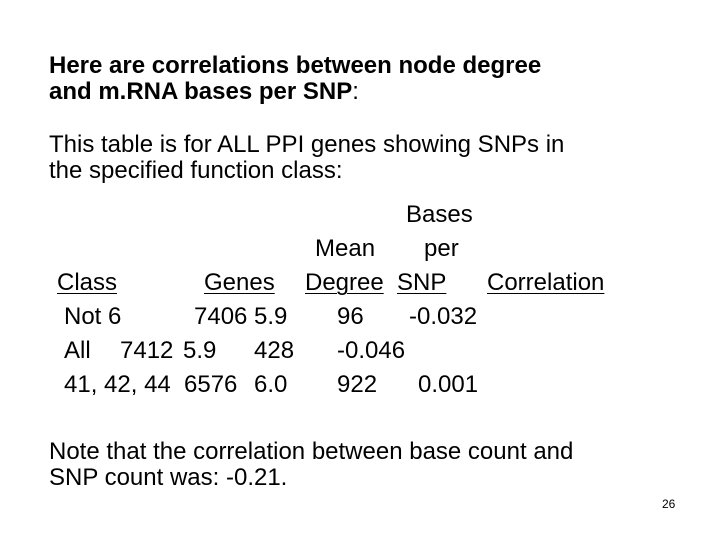  I want to click on cell-class: Not 6, so click(93, 316).